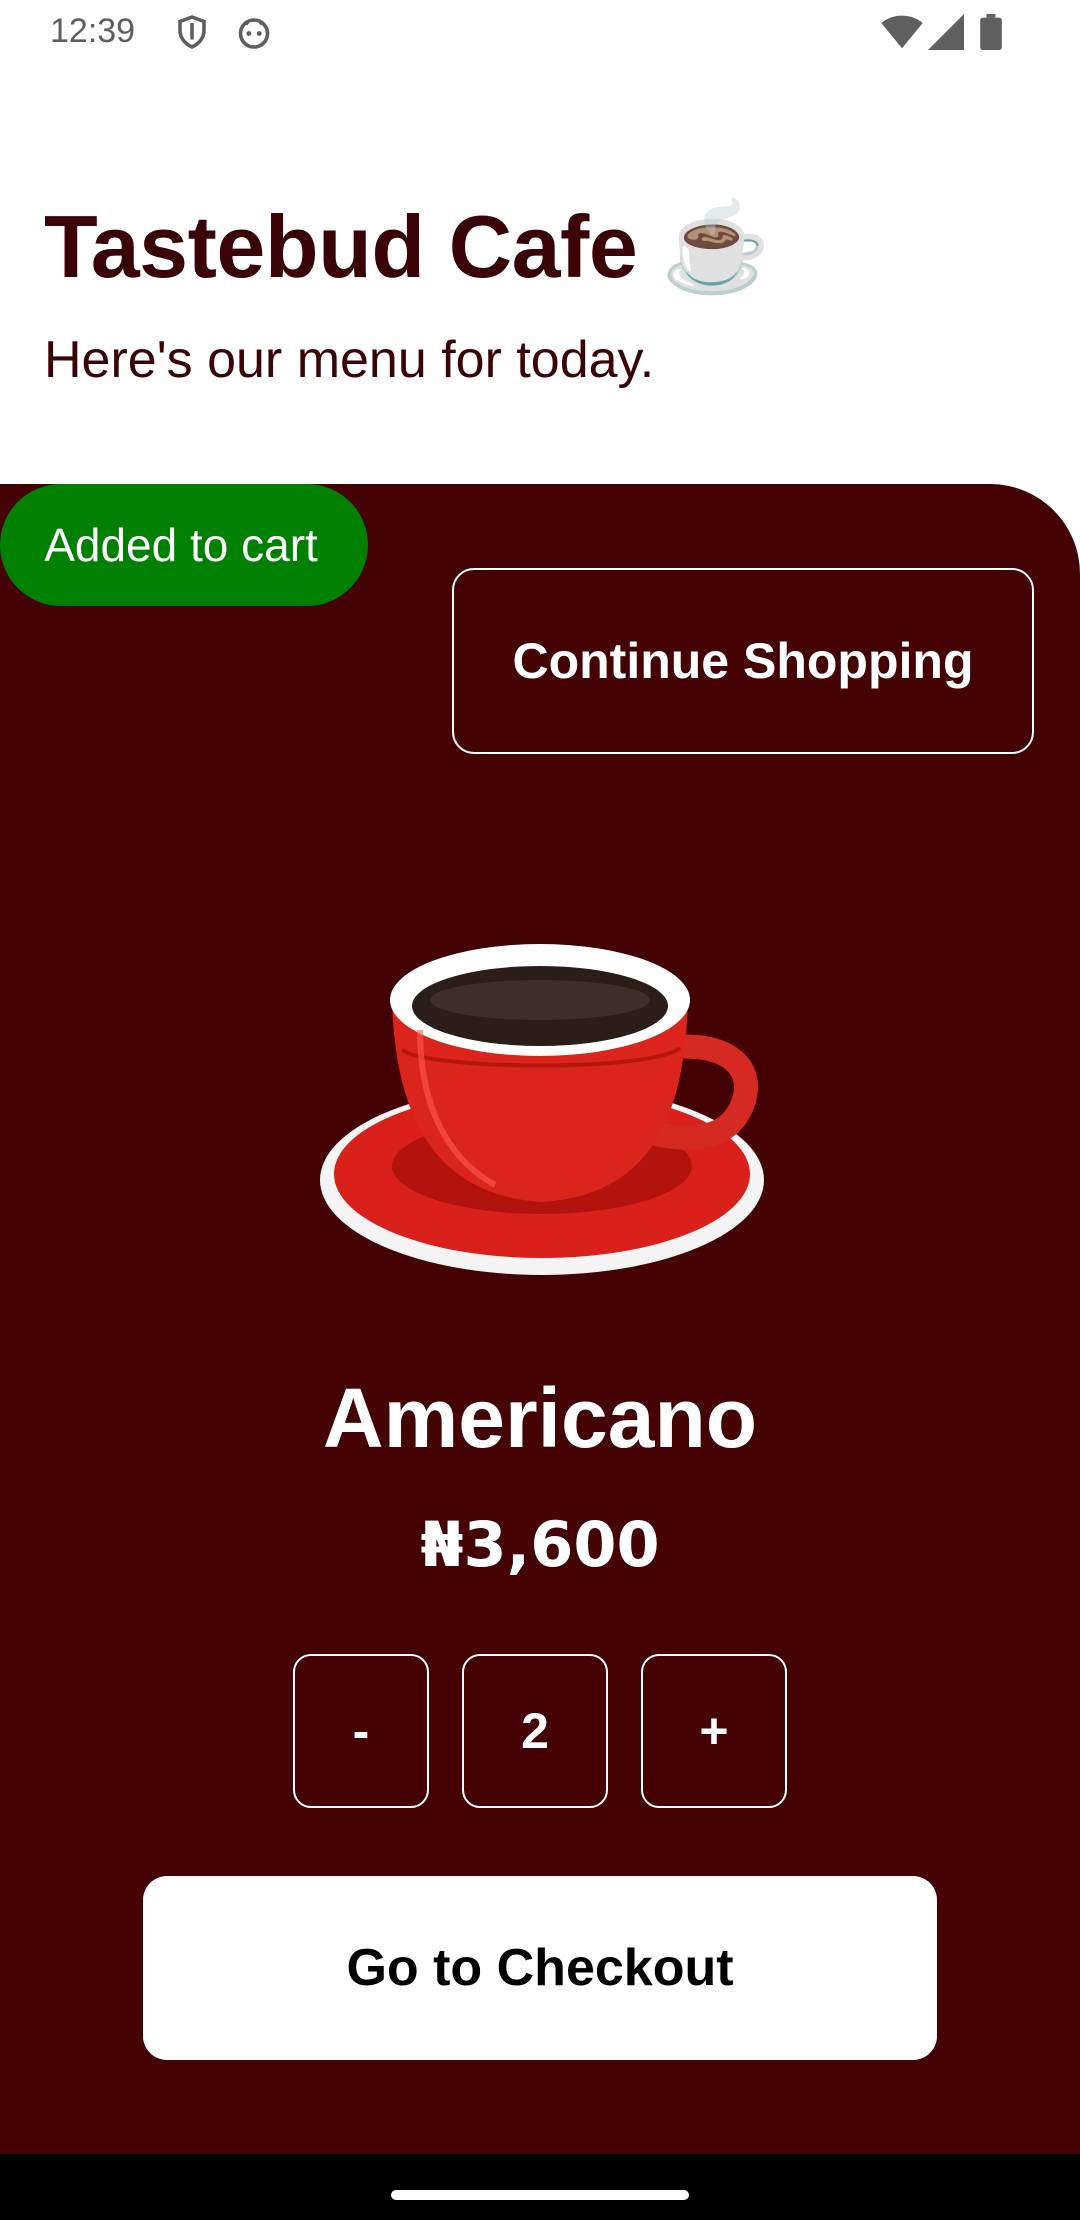  I want to click on battery-icon, so click(991, 32).